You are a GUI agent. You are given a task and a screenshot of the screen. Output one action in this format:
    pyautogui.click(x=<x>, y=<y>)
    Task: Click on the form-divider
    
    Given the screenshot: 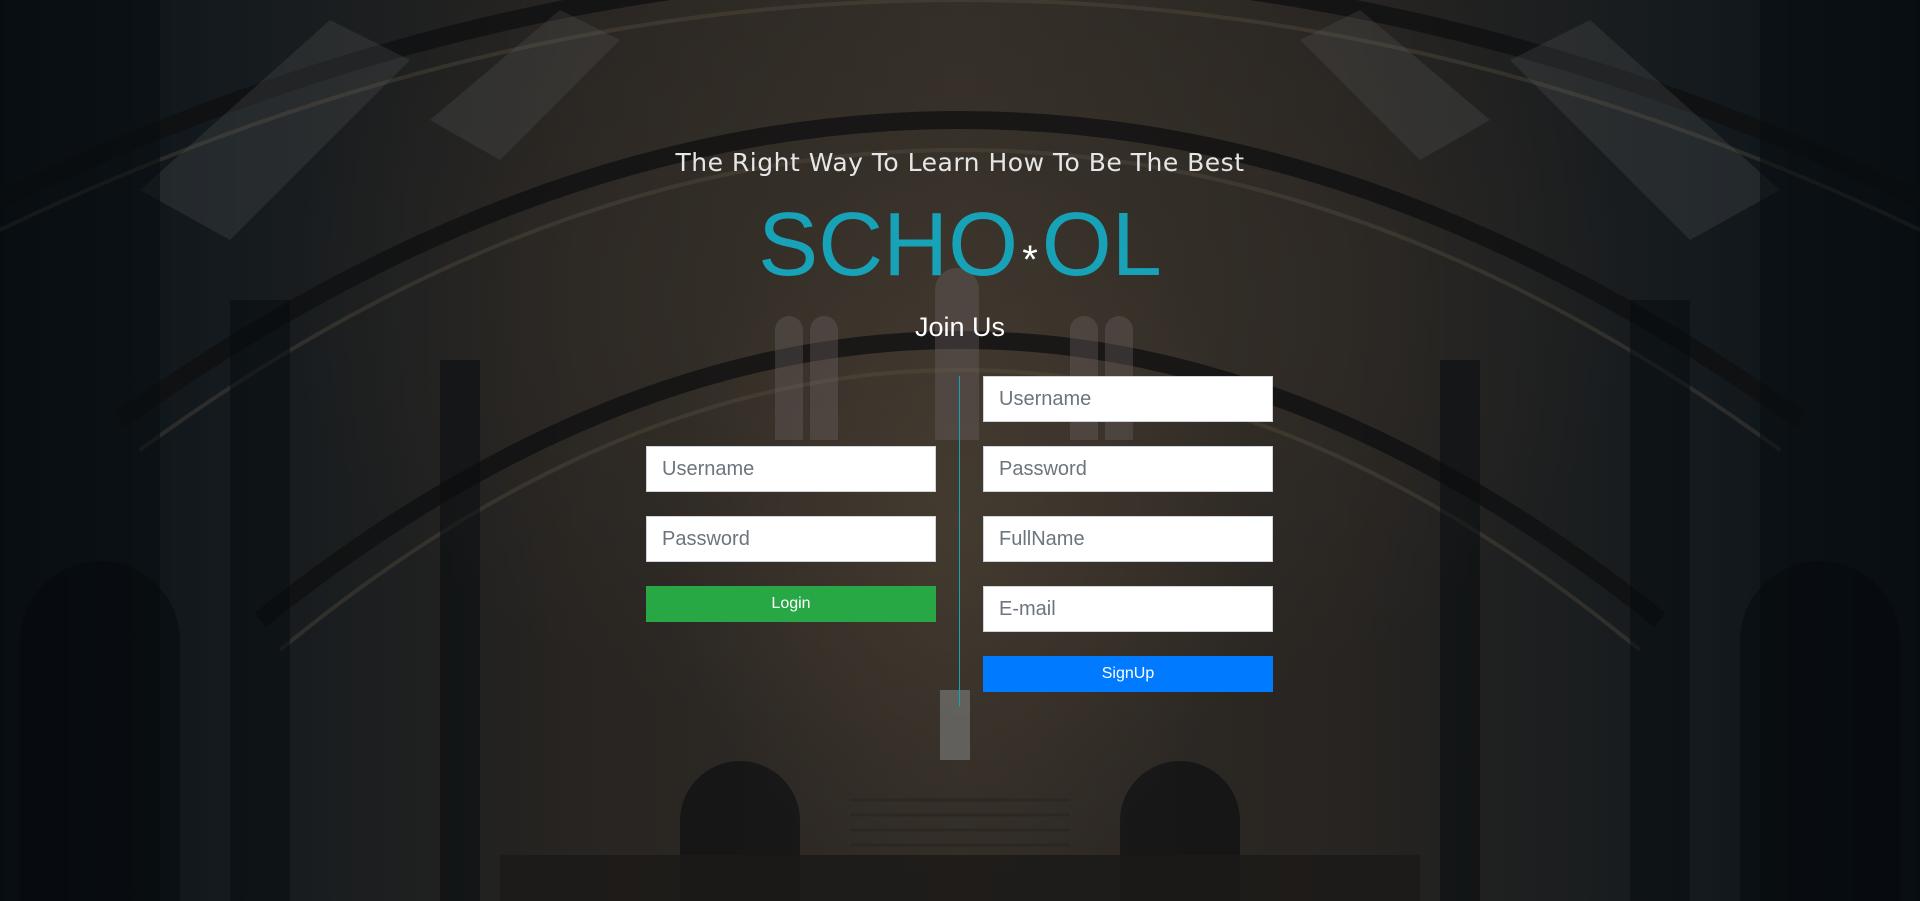 What is the action you would take?
    pyautogui.click(x=959, y=541)
    